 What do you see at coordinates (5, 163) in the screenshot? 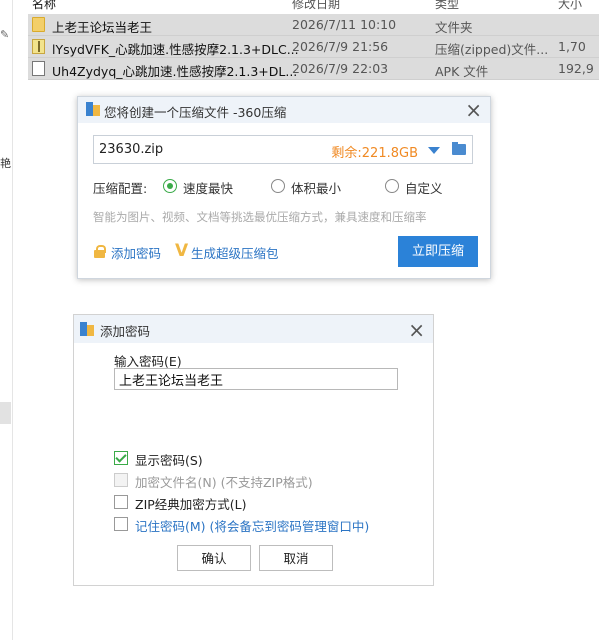
I see `sidebar-label: 艳` at bounding box center [5, 163].